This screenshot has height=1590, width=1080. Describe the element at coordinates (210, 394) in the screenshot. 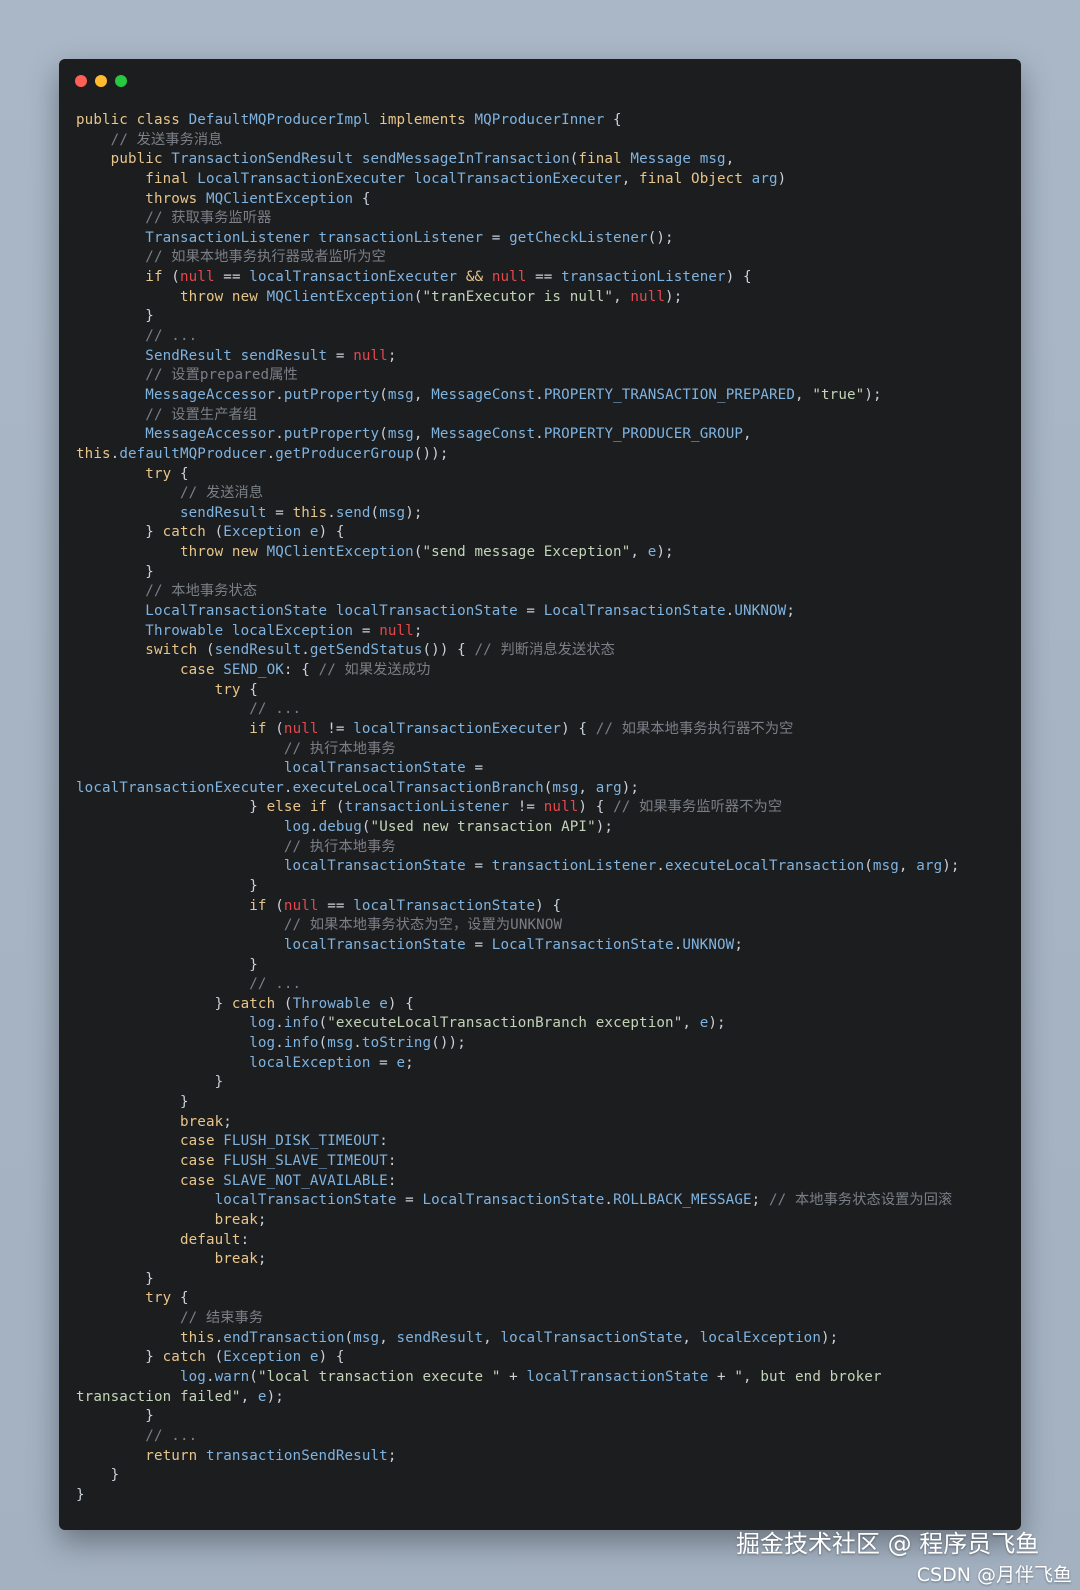

I see `code-token: MessageAccessor` at that location.